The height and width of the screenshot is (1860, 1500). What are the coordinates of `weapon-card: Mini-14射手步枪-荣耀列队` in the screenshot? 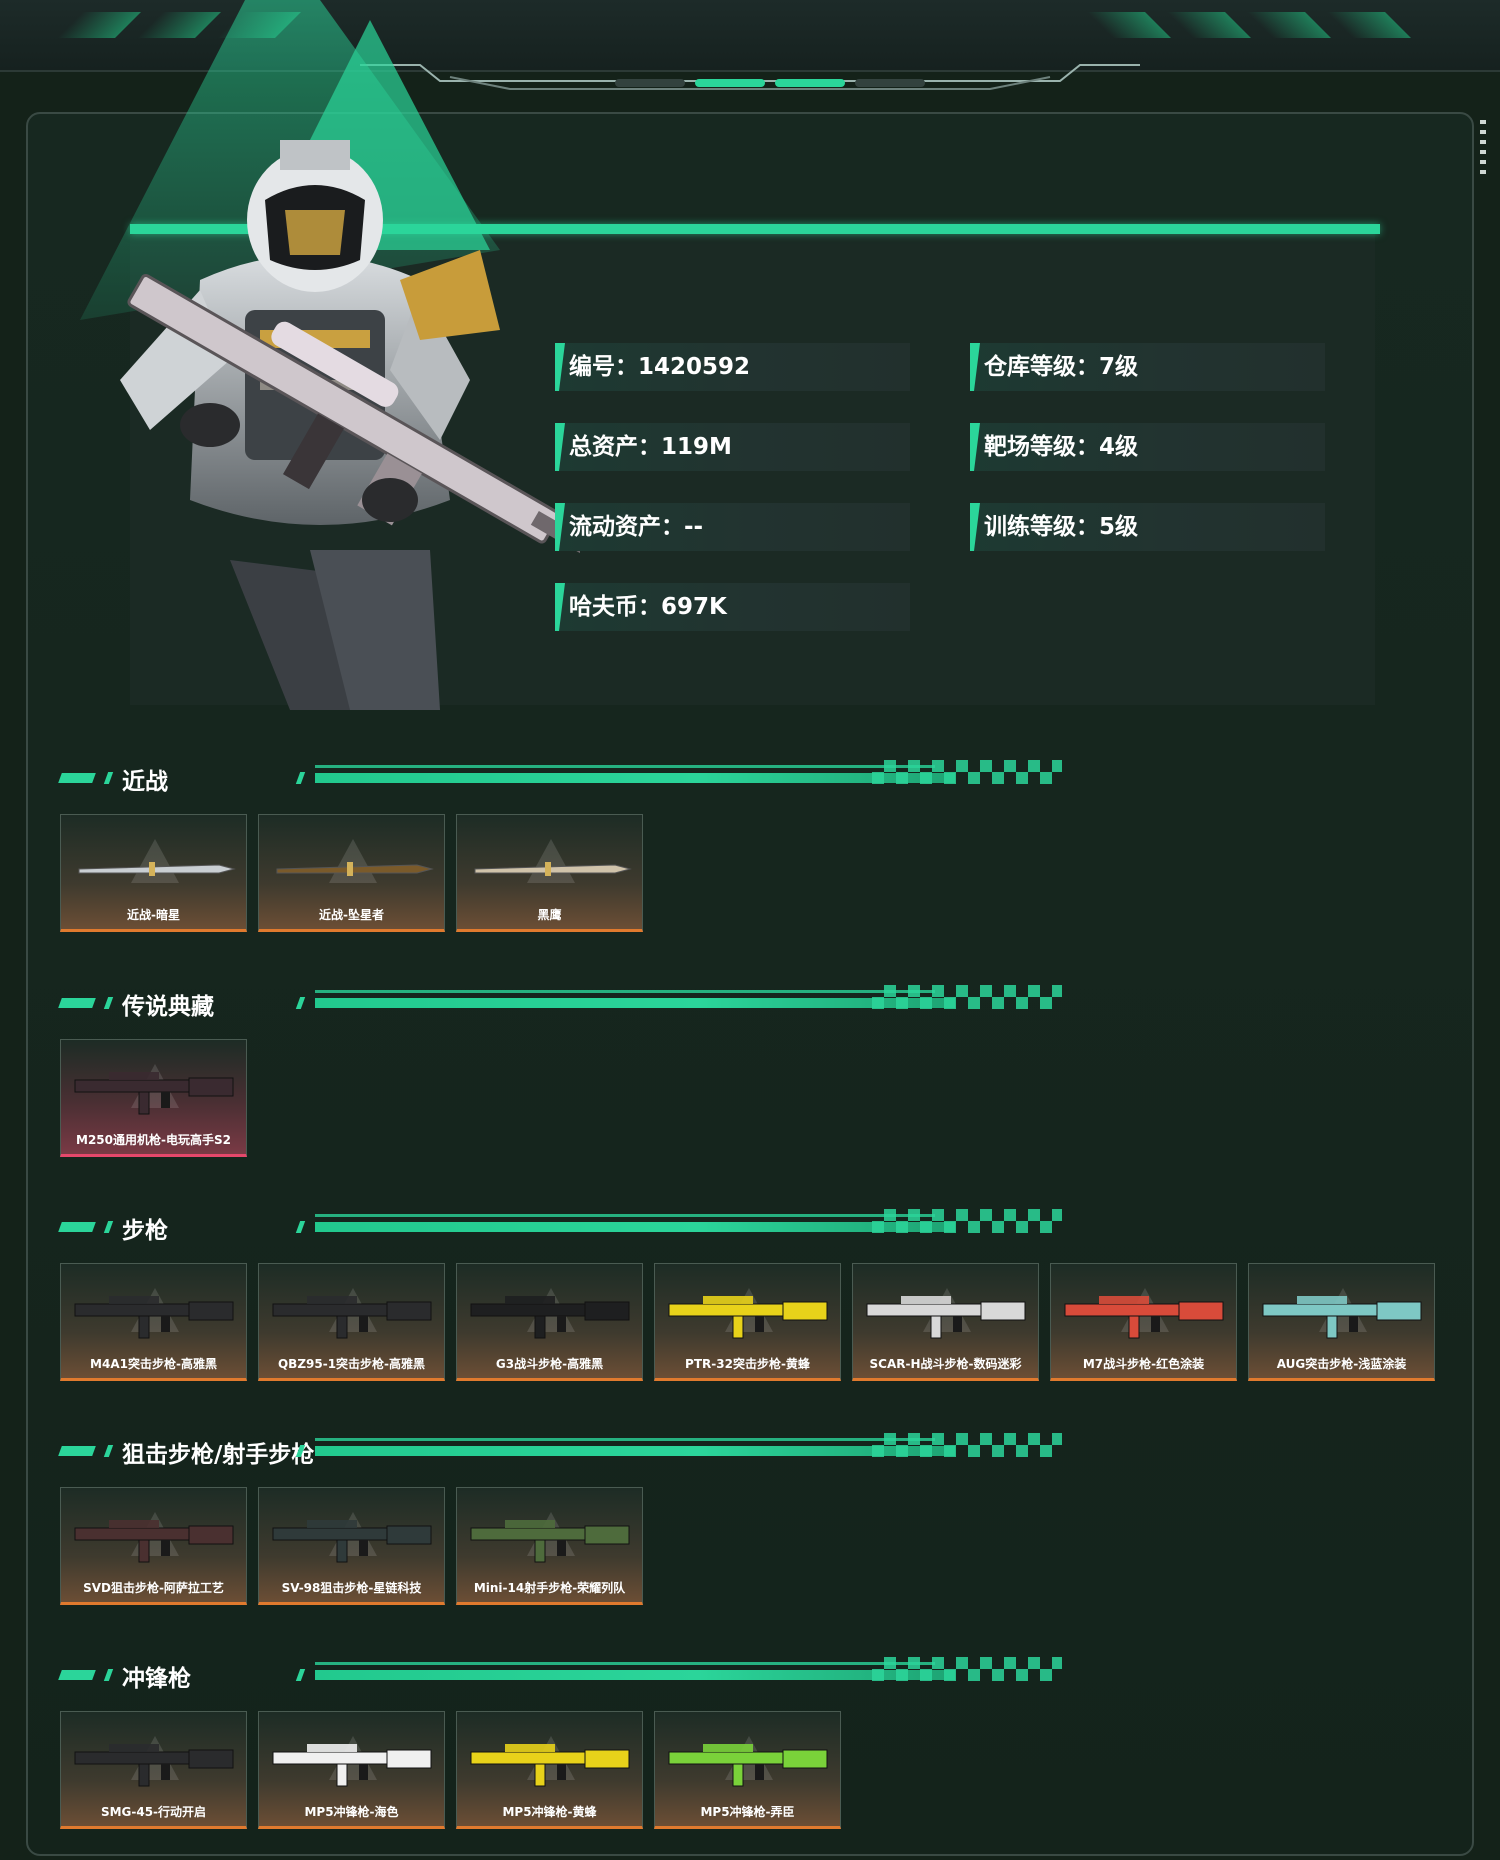 It's located at (549, 1546).